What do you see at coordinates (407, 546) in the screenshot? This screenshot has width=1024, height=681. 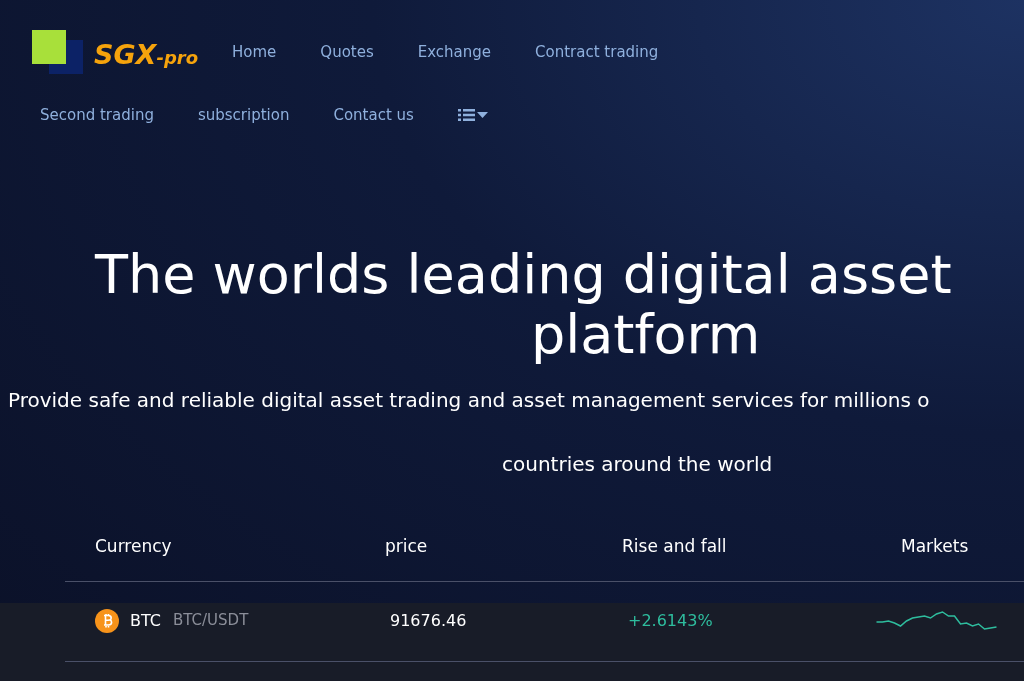 I see `column-header: price` at bounding box center [407, 546].